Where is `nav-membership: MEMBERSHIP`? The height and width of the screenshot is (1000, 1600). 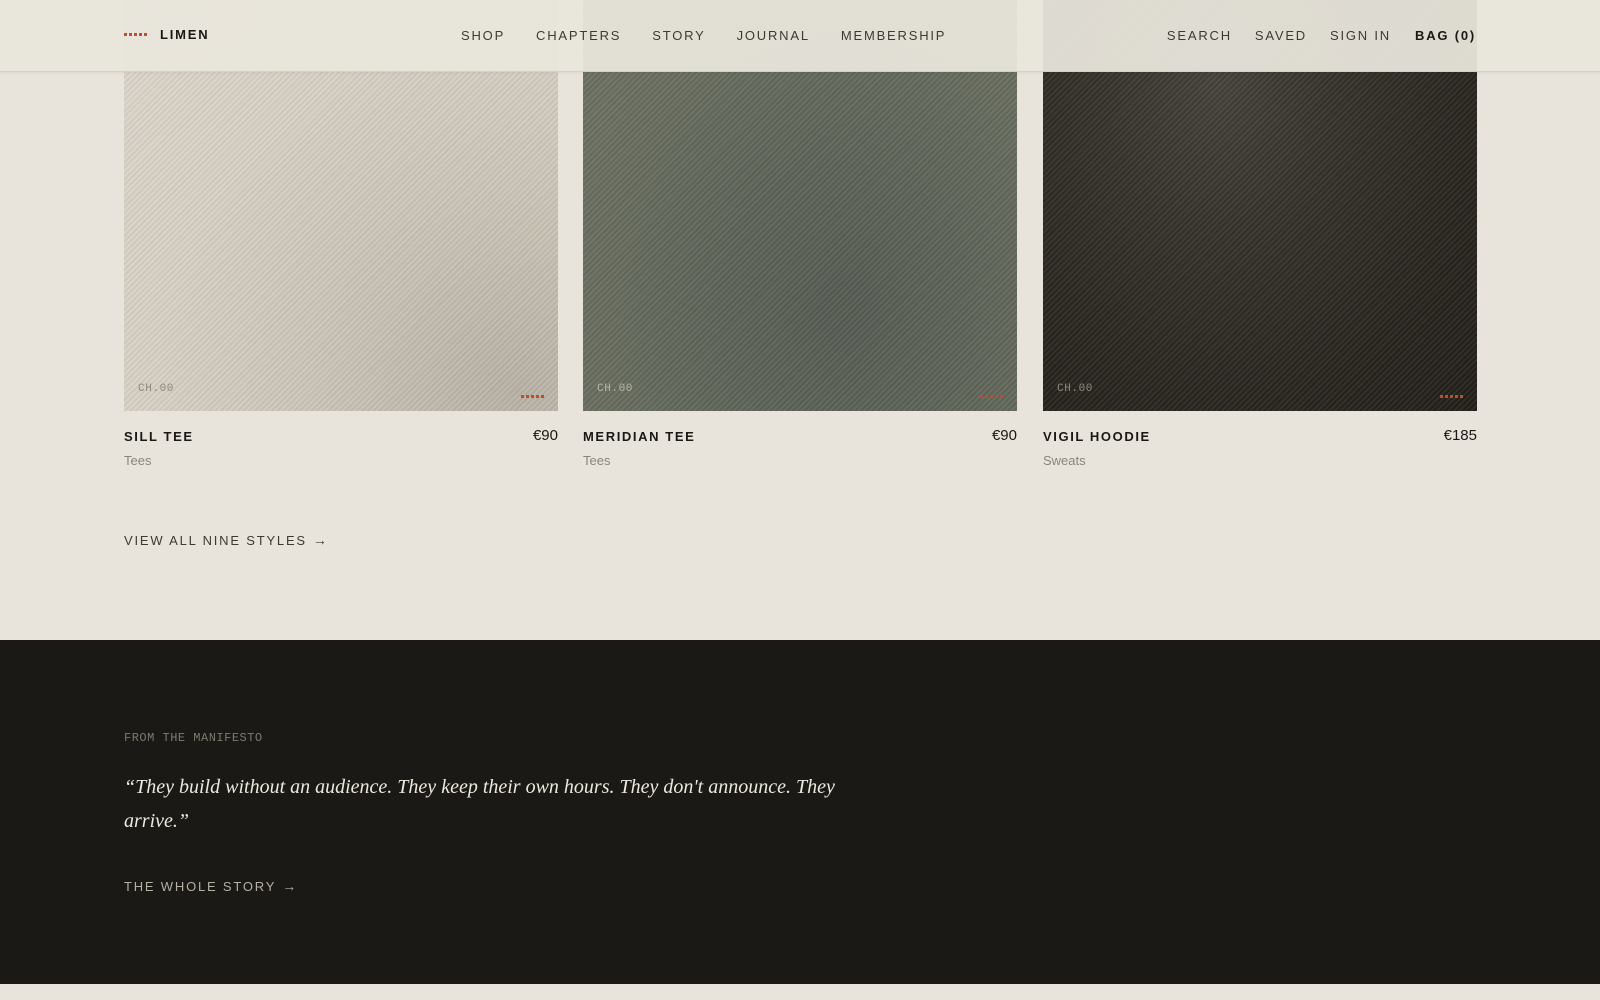 nav-membership: MEMBERSHIP is located at coordinates (893, 35).